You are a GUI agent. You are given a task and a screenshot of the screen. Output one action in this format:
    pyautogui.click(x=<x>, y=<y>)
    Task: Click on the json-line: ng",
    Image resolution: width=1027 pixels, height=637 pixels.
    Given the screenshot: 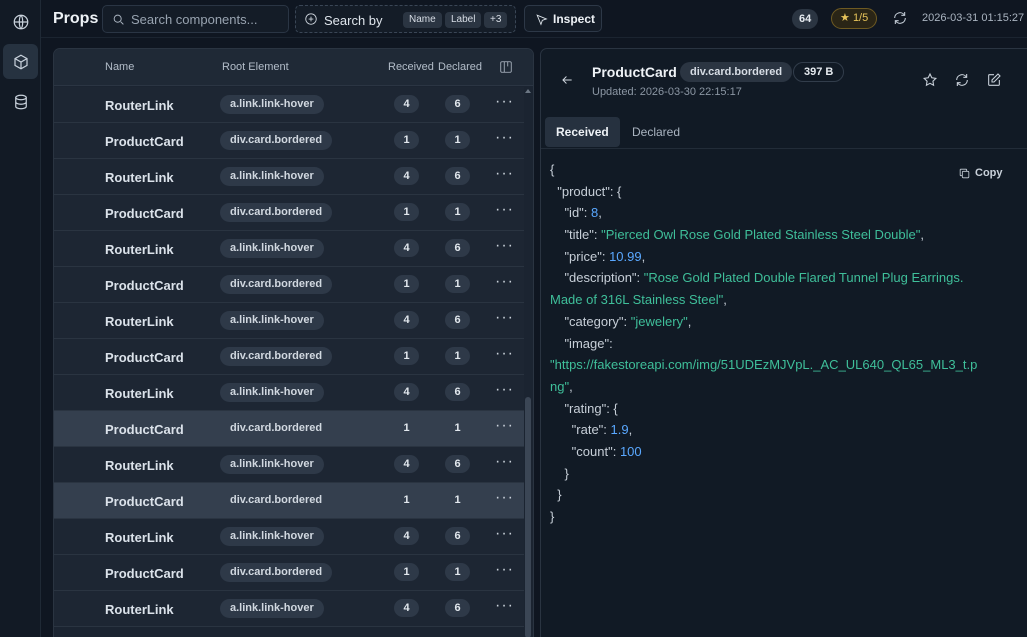 What is the action you would take?
    pyautogui.click(x=785, y=387)
    